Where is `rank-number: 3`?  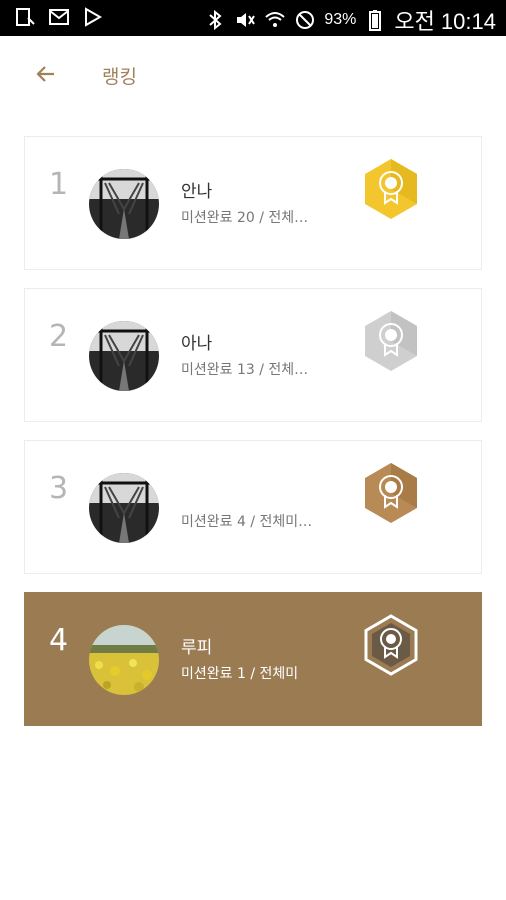 rank-number: 3 is located at coordinates (59, 488).